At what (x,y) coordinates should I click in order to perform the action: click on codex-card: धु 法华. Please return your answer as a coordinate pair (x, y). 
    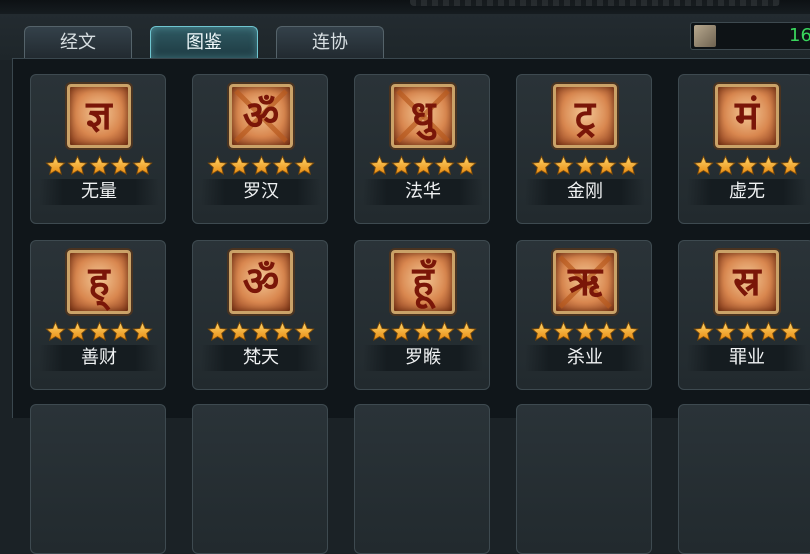
    Looking at the image, I should click on (422, 149).